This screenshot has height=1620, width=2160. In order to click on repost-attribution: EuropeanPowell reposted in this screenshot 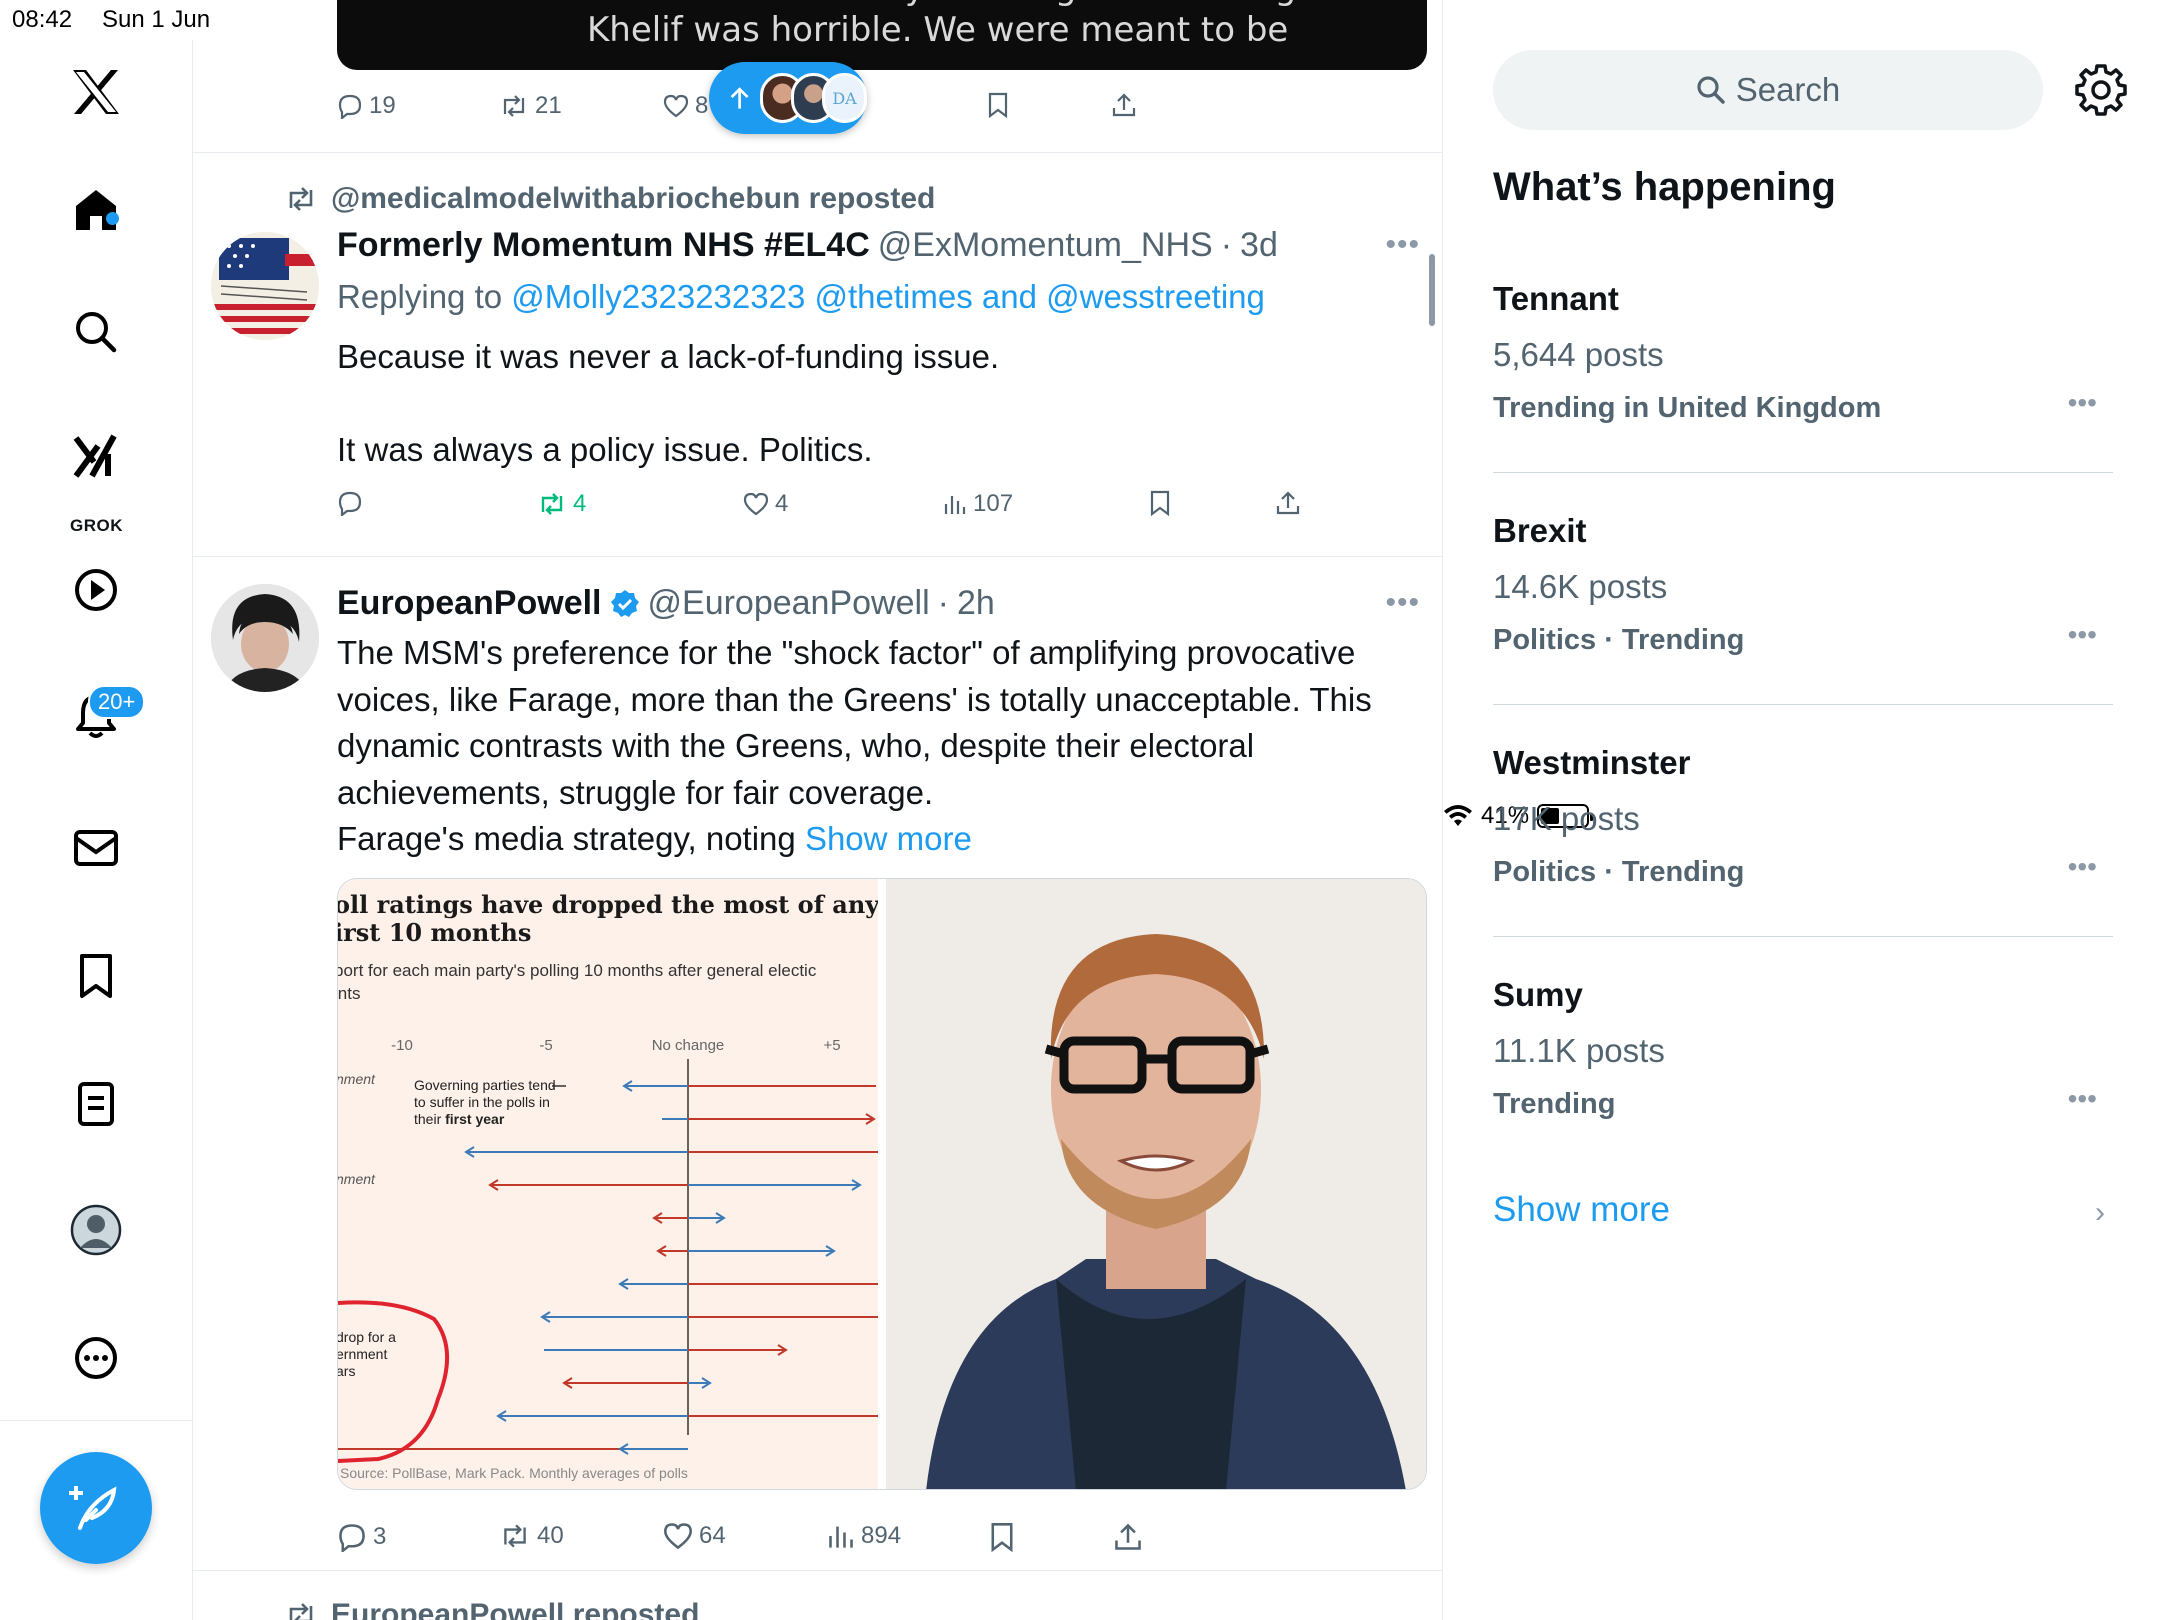, I will do `click(492, 1609)`.